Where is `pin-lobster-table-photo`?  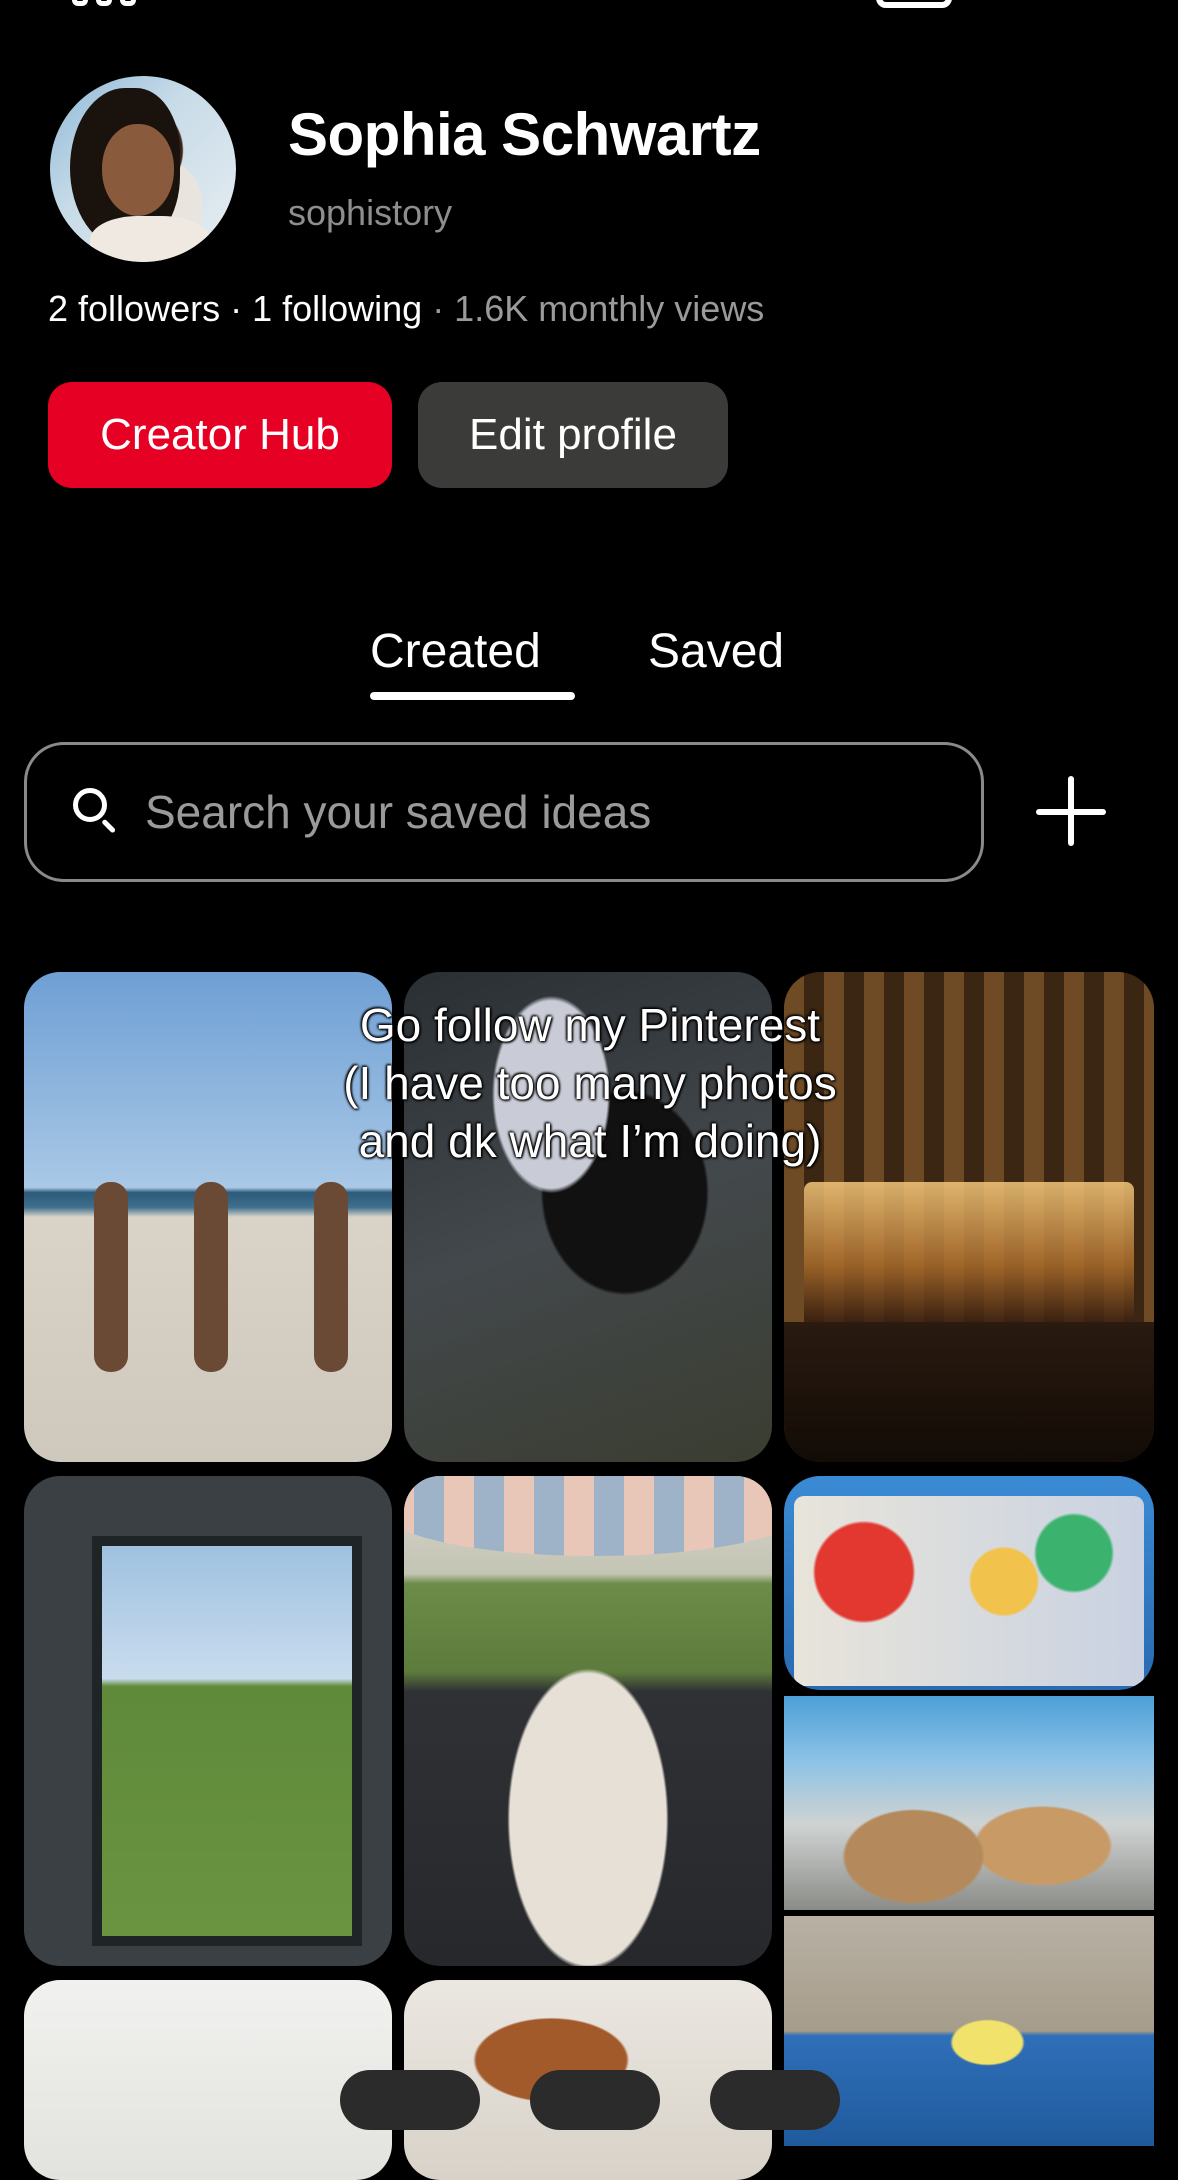
pin-lobster-table-photo is located at coordinates (588, 1721).